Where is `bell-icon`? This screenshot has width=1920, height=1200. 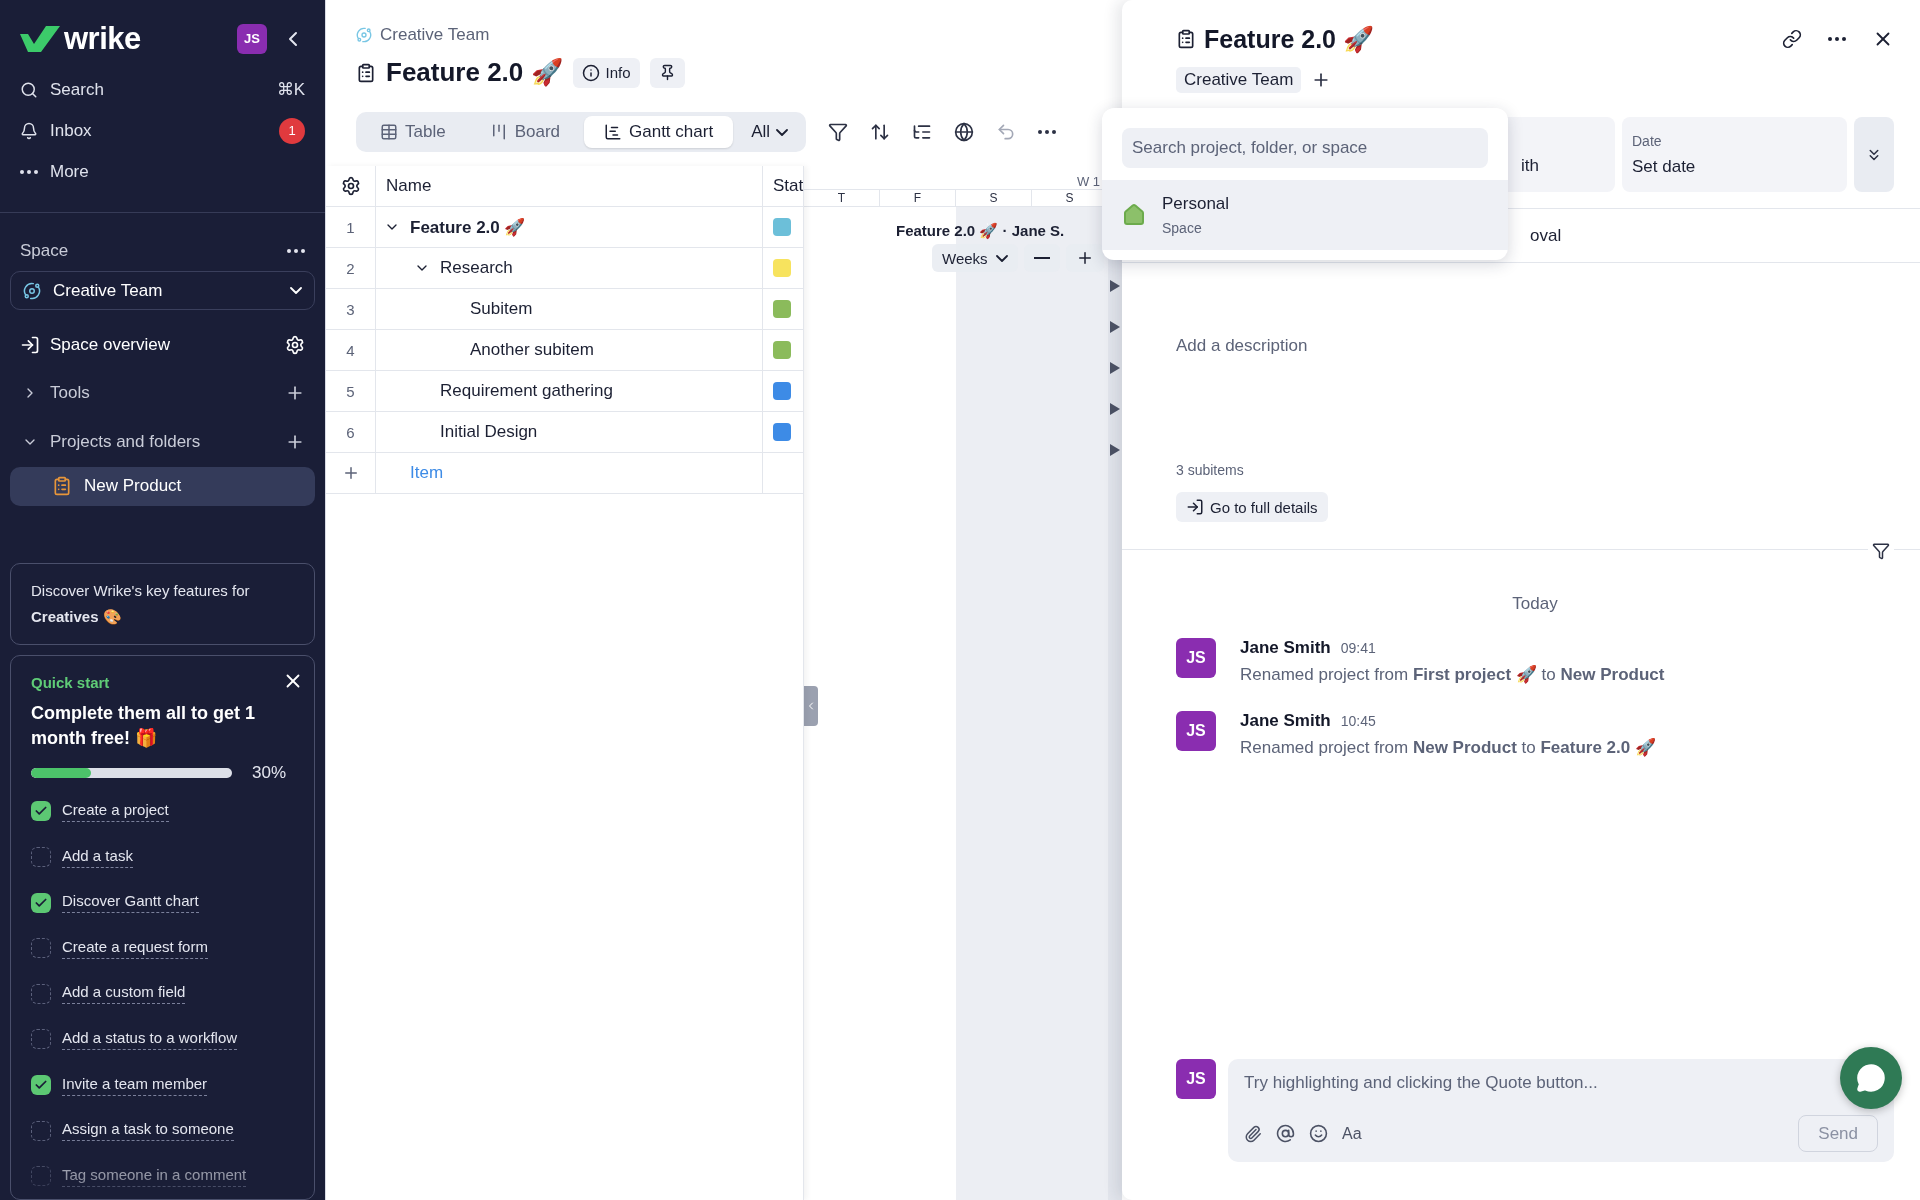
bell-icon is located at coordinates (29, 130).